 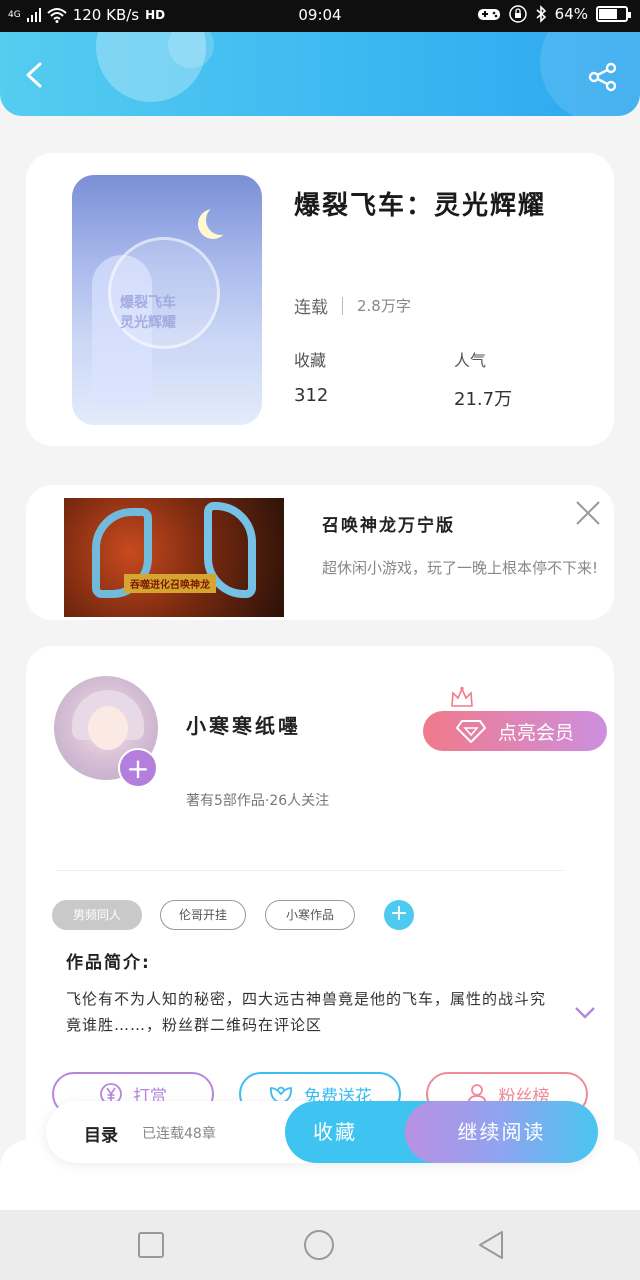 I want to click on tag-item: 男频同人, so click(x=97, y=915).